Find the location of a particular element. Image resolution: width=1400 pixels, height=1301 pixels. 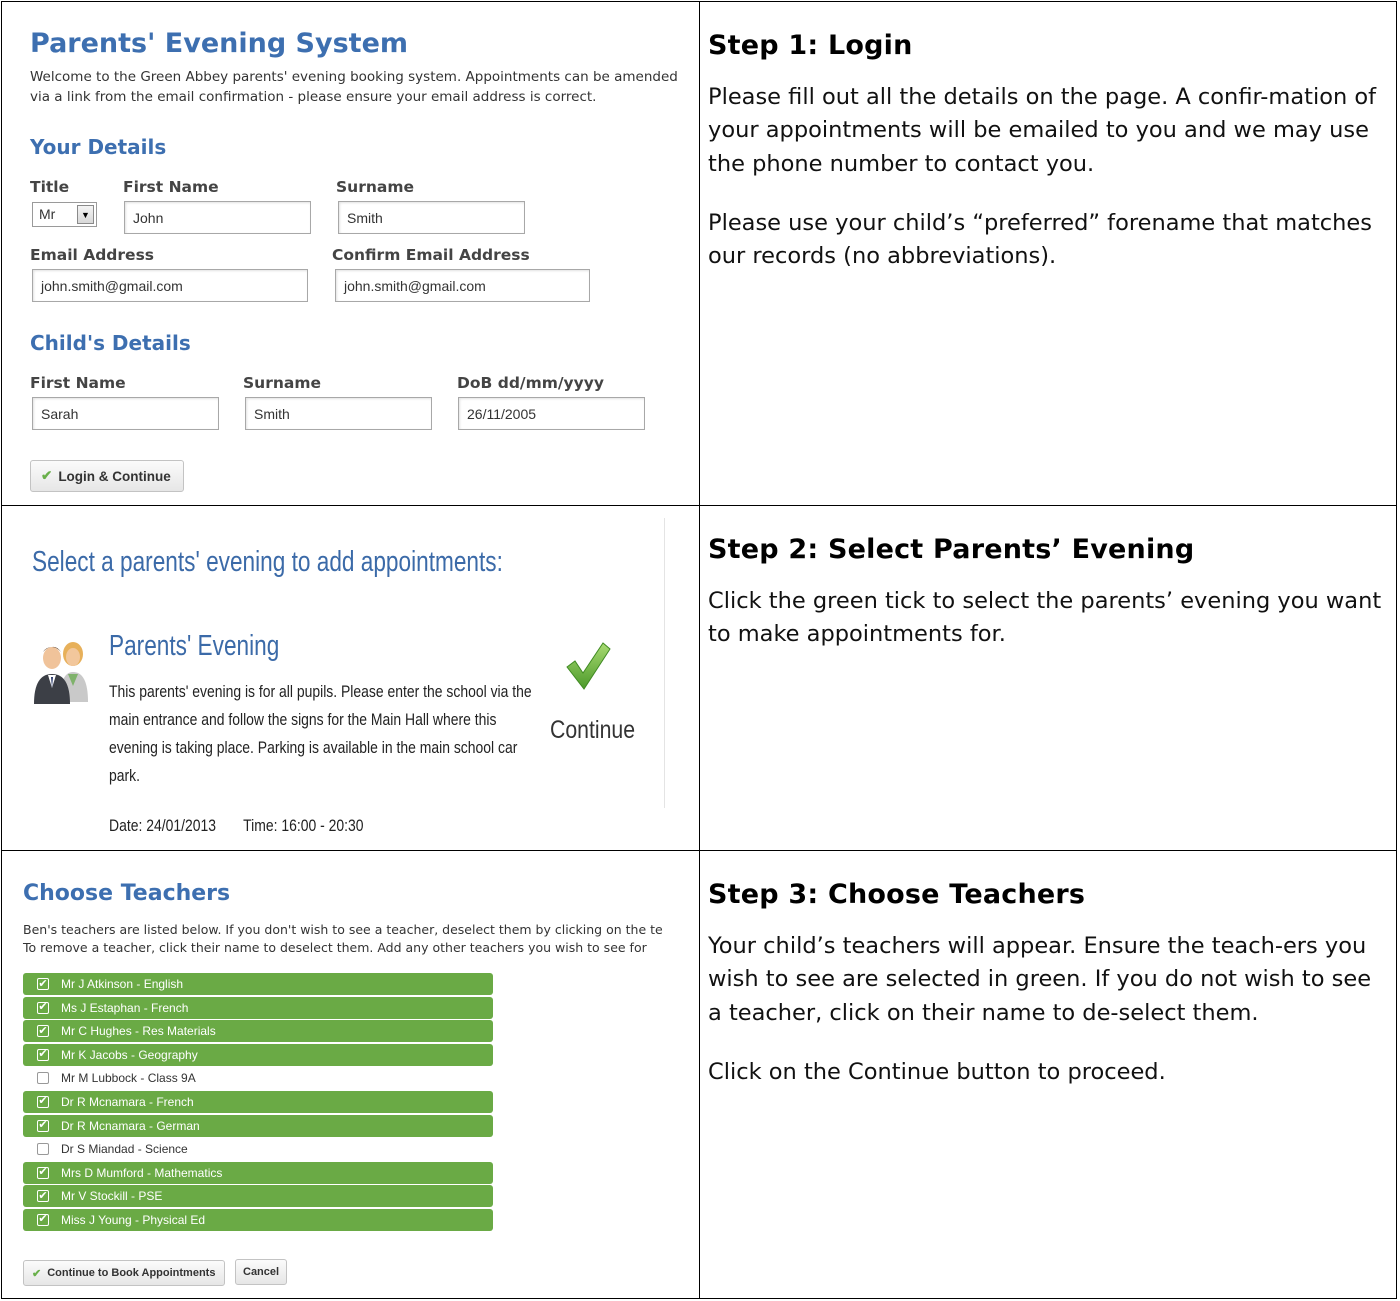

continue-to-book-button: ✔ Continue to Book Appointments is located at coordinates (124, 1273).